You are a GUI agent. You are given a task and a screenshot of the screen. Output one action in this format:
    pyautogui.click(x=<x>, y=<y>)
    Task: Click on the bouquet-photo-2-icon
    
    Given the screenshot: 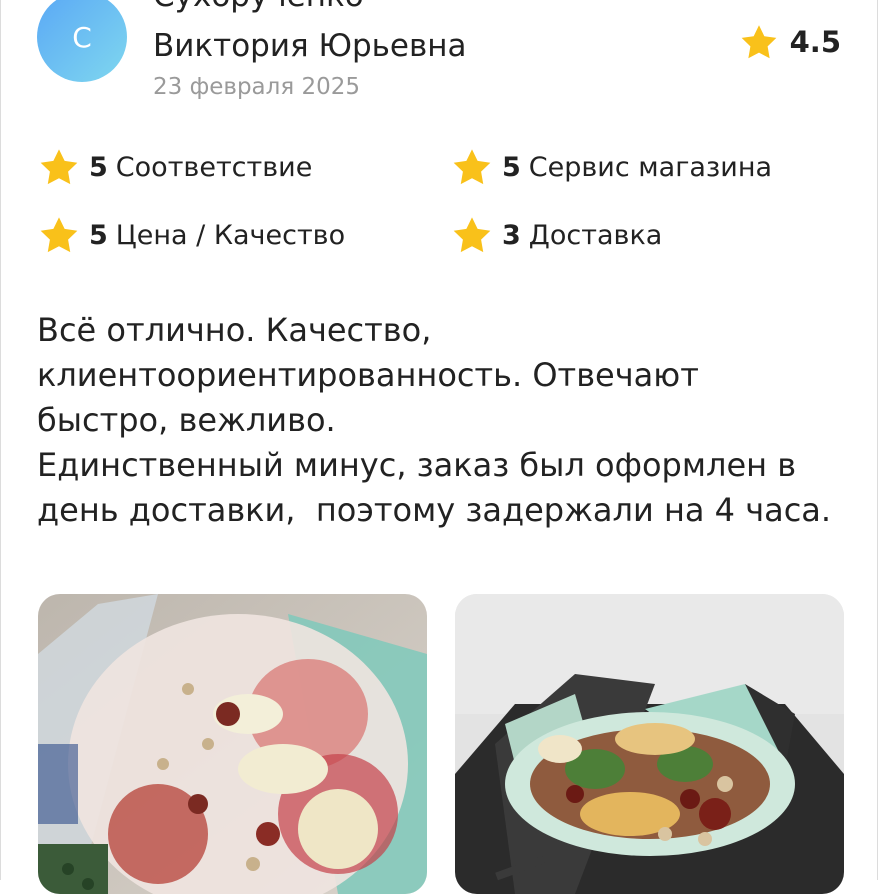 What is the action you would take?
    pyautogui.click(x=649, y=744)
    